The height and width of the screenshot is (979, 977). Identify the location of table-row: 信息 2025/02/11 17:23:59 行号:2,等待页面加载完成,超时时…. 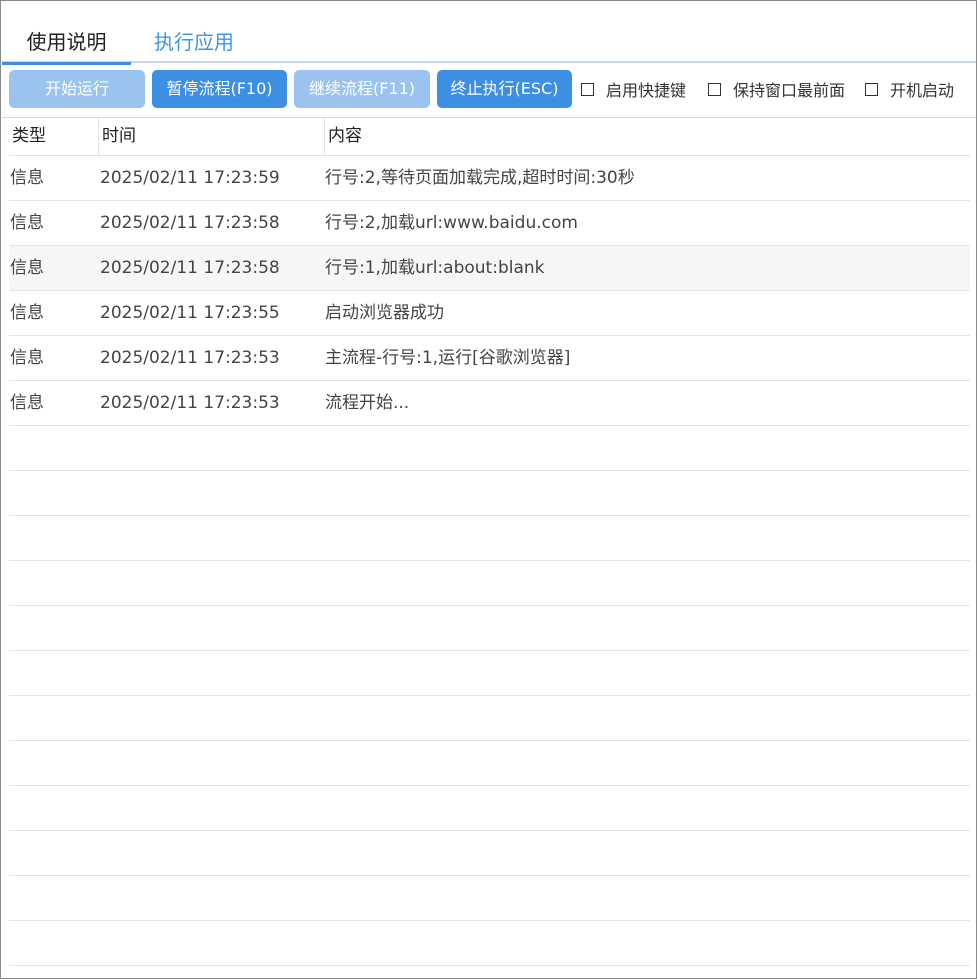
(489, 178).